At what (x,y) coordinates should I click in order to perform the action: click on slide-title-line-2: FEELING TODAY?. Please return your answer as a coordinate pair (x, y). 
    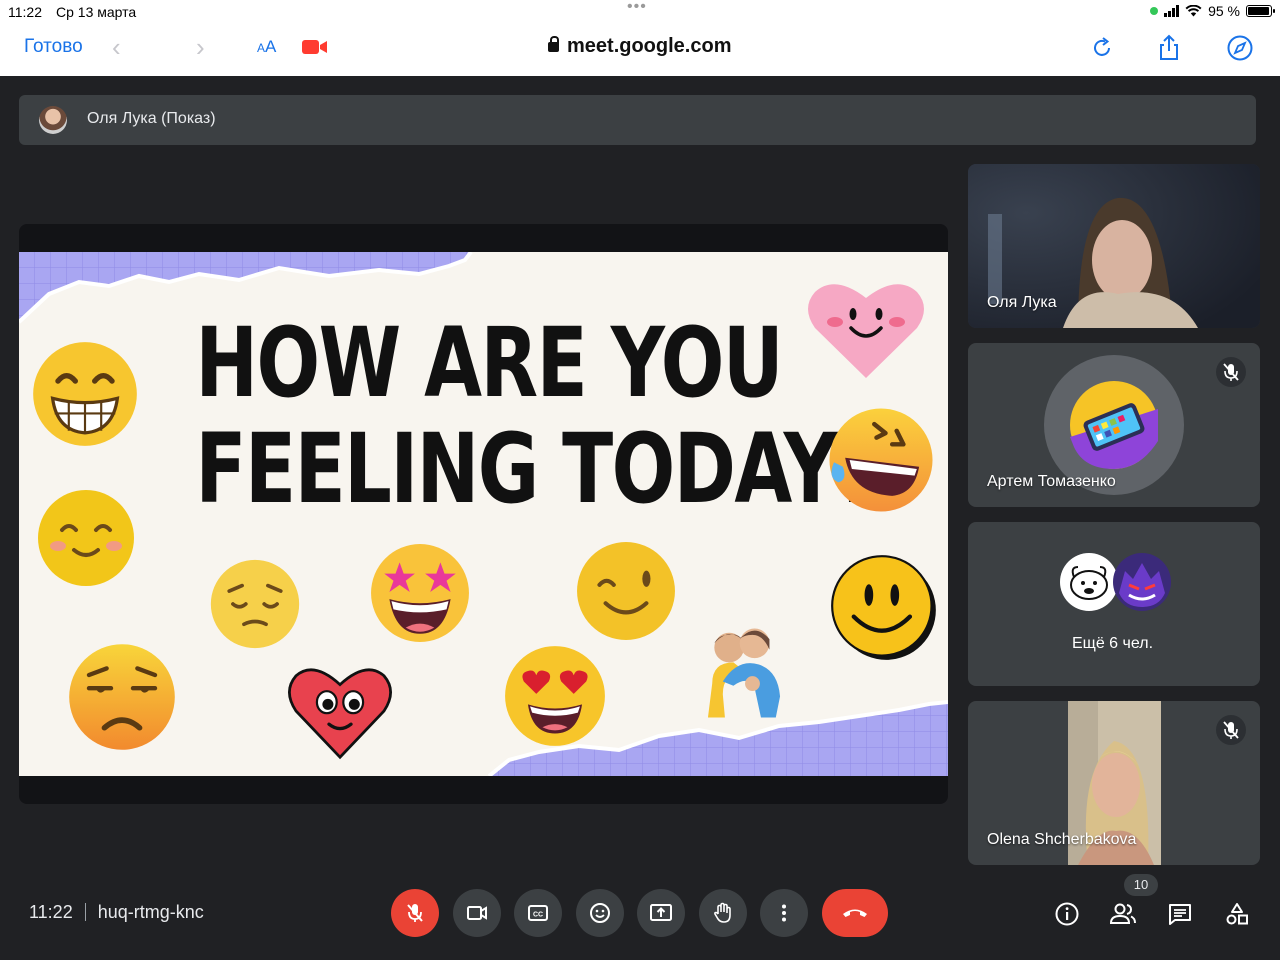
    Looking at the image, I should click on (537, 469).